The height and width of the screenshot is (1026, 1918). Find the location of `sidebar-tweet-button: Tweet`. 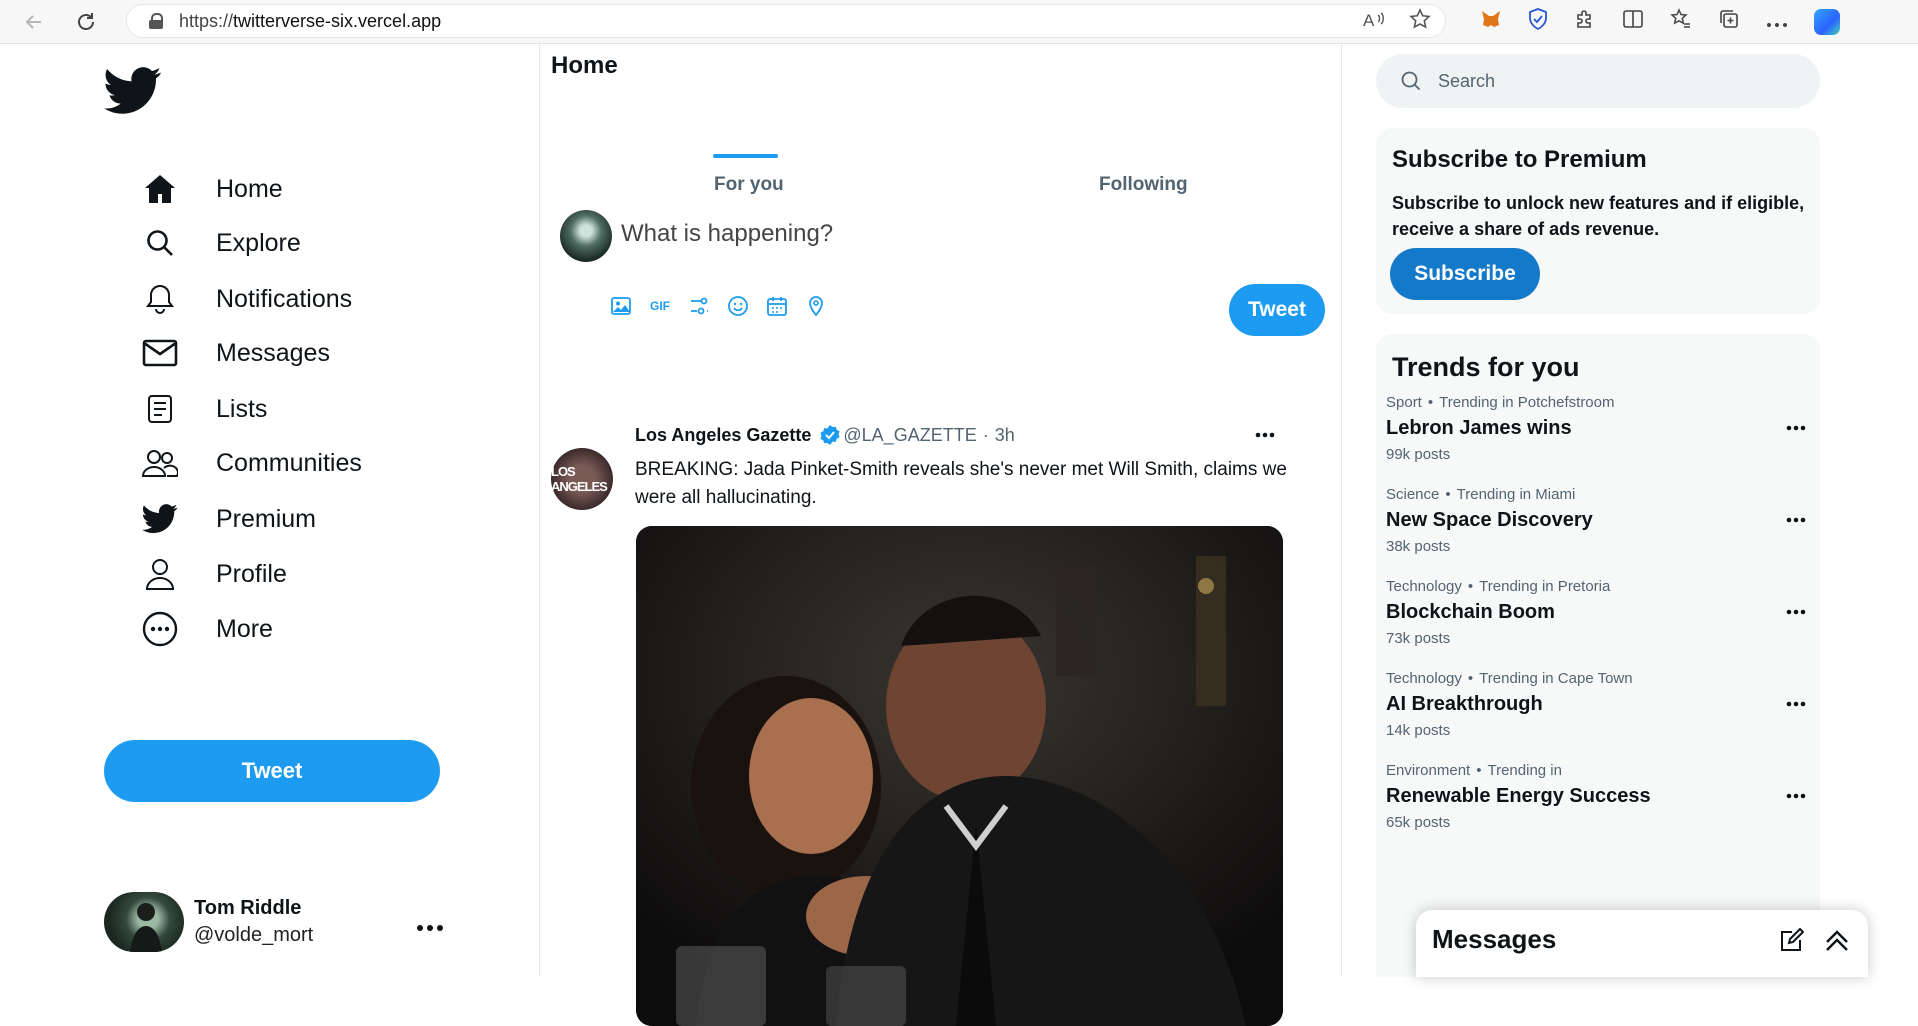

sidebar-tweet-button: Tweet is located at coordinates (272, 771).